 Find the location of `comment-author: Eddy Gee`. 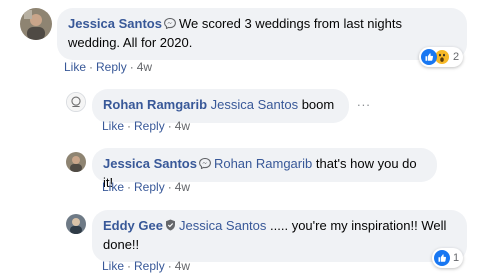

comment-author: Eddy Gee is located at coordinates (133, 225).